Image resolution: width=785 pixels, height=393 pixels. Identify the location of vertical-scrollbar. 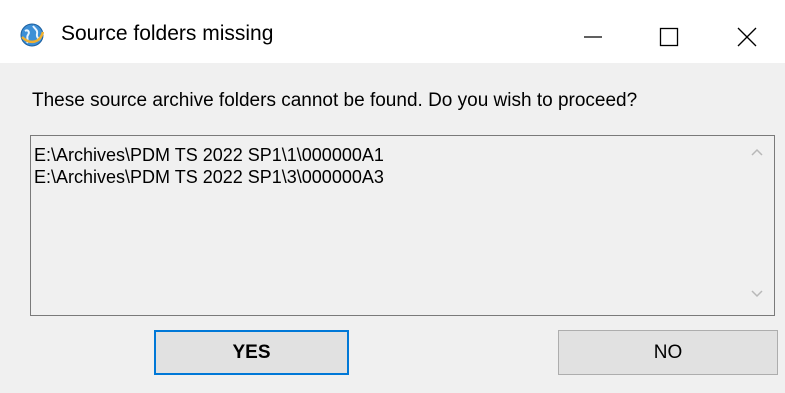
(757, 225).